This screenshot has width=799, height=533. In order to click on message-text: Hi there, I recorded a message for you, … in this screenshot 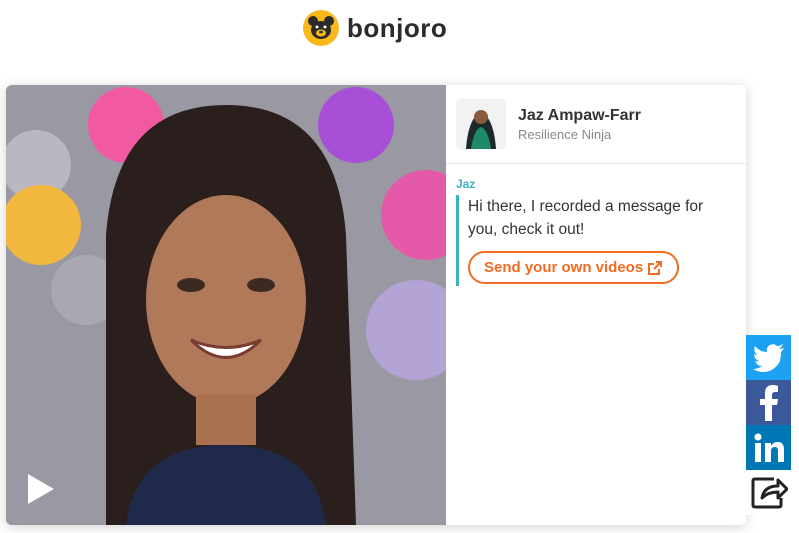, I will do `click(586, 218)`.